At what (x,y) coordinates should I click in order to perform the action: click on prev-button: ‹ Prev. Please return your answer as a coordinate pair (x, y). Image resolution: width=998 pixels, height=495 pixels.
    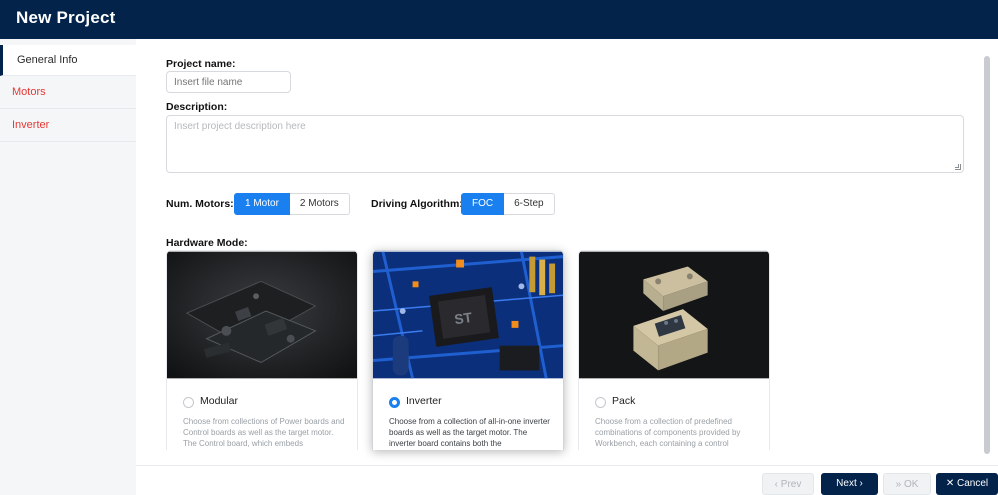
    Looking at the image, I should click on (788, 484).